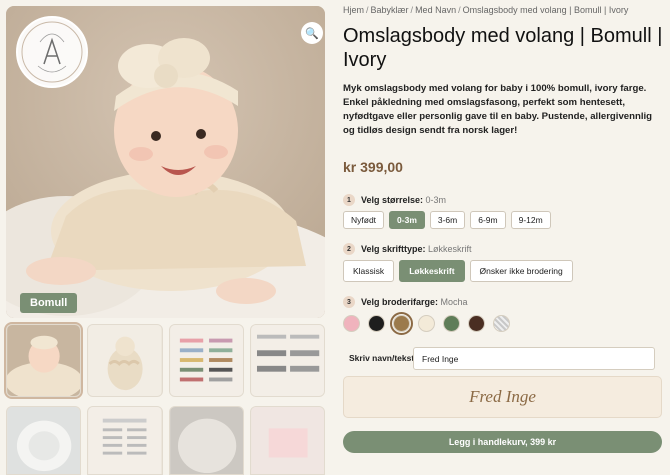  What do you see at coordinates (164, 360) in the screenshot?
I see `thumbnail-row` at bounding box center [164, 360].